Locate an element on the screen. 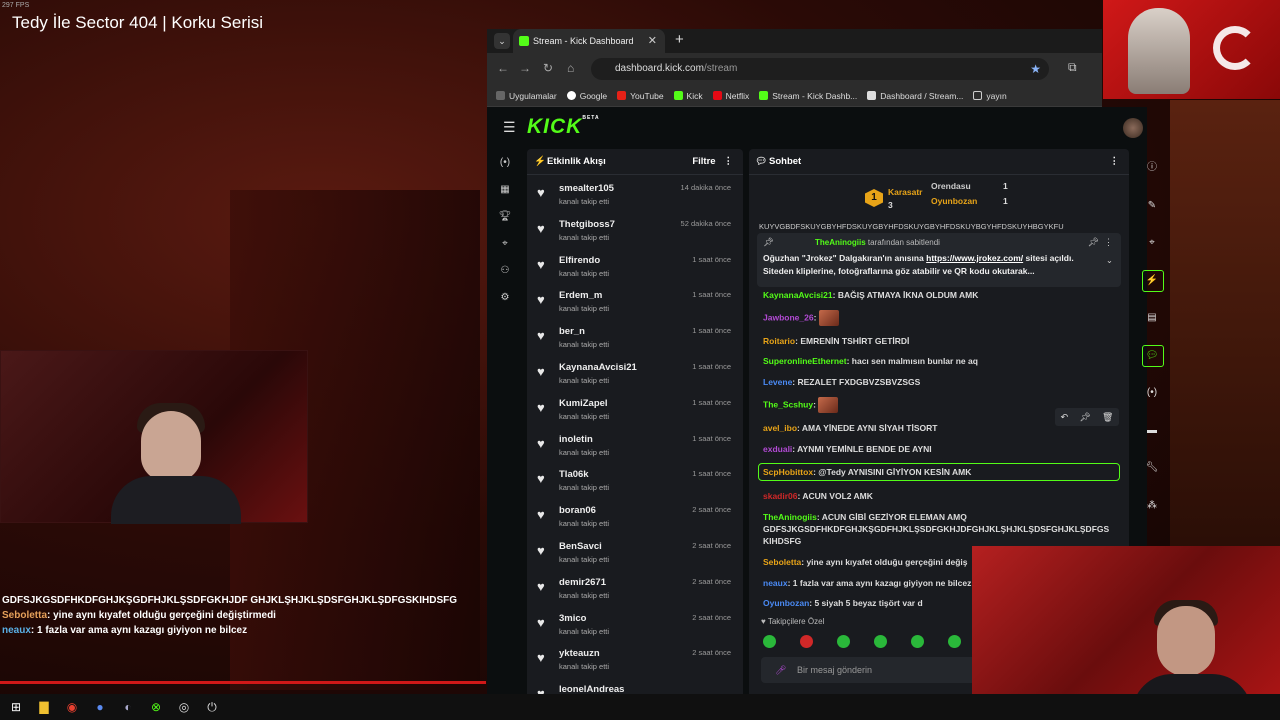 This screenshot has height=720, width=1280. chat-toggle-icon: 💬︎ is located at coordinates (1152, 356).